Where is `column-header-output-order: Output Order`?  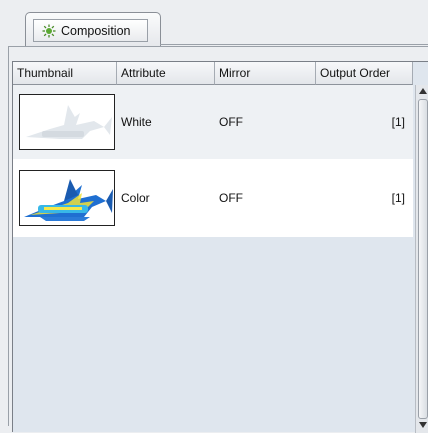 column-header-output-order: Output Order is located at coordinates (364, 73).